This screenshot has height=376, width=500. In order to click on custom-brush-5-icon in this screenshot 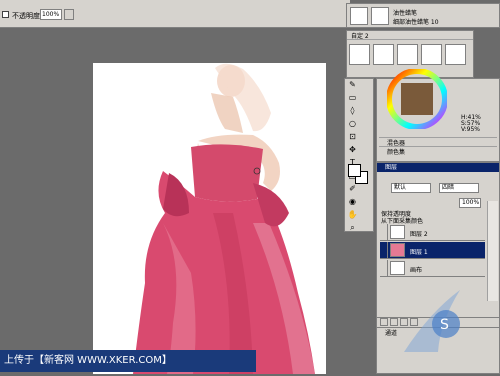, I will do `click(455, 54)`.